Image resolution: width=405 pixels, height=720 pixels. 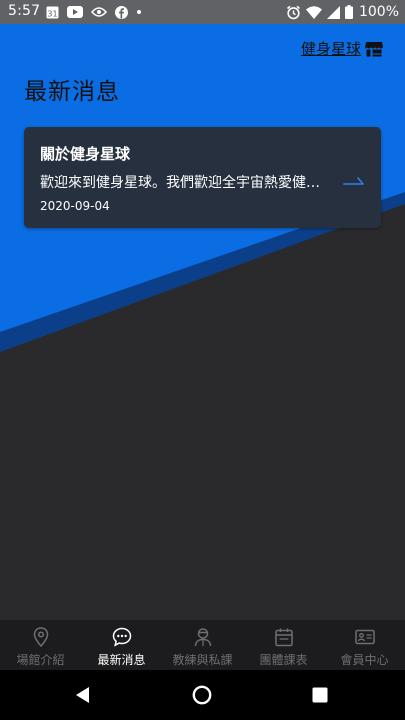 What do you see at coordinates (139, 12) in the screenshot?
I see `dot-icon` at bounding box center [139, 12].